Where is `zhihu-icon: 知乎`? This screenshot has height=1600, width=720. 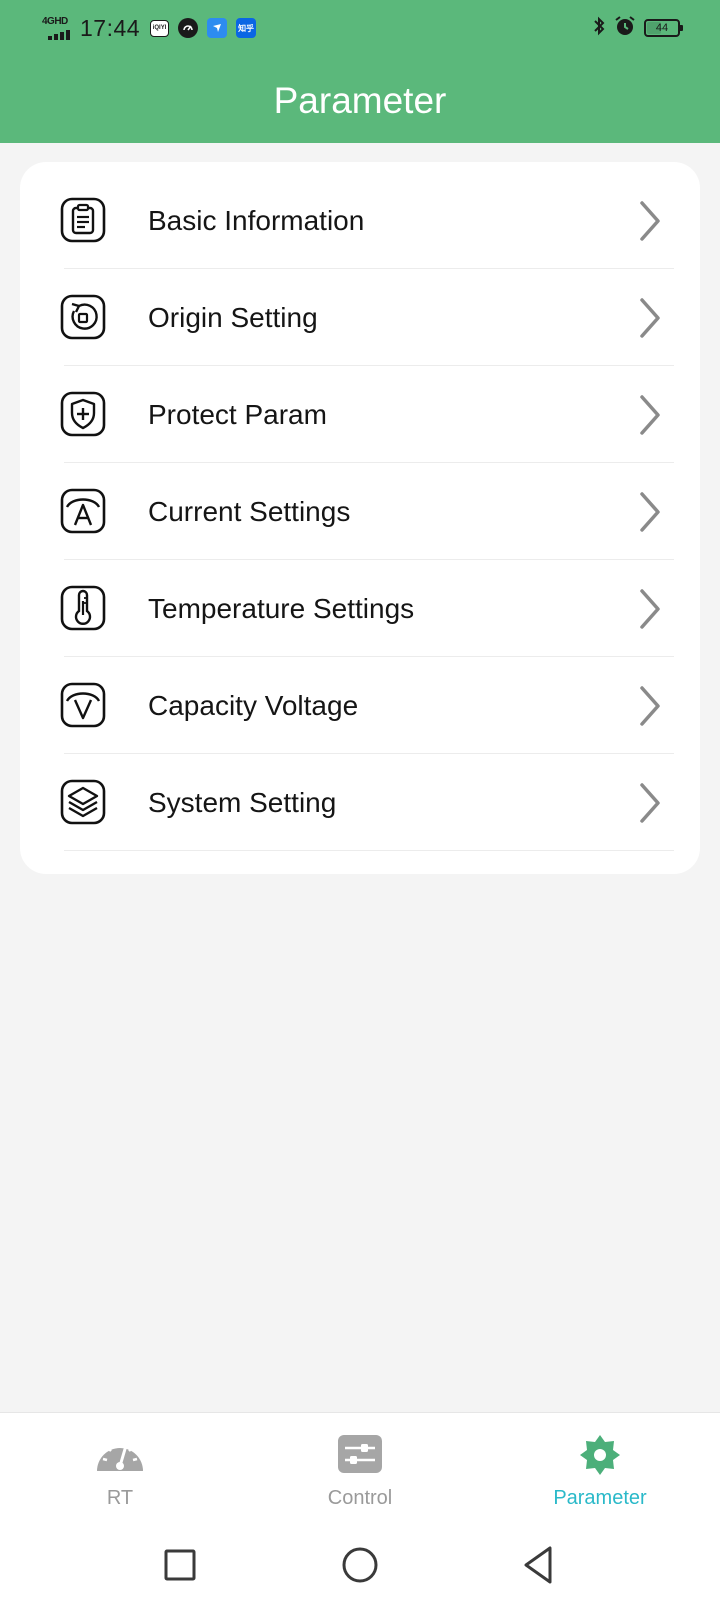 zhihu-icon: 知乎 is located at coordinates (246, 28).